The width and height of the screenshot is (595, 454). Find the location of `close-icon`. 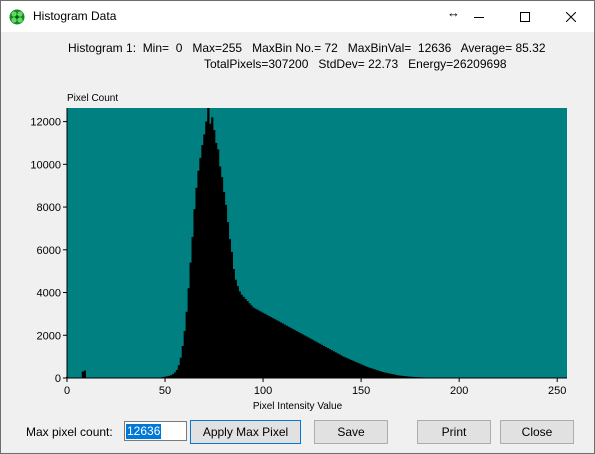

close-icon is located at coordinates (571, 16).